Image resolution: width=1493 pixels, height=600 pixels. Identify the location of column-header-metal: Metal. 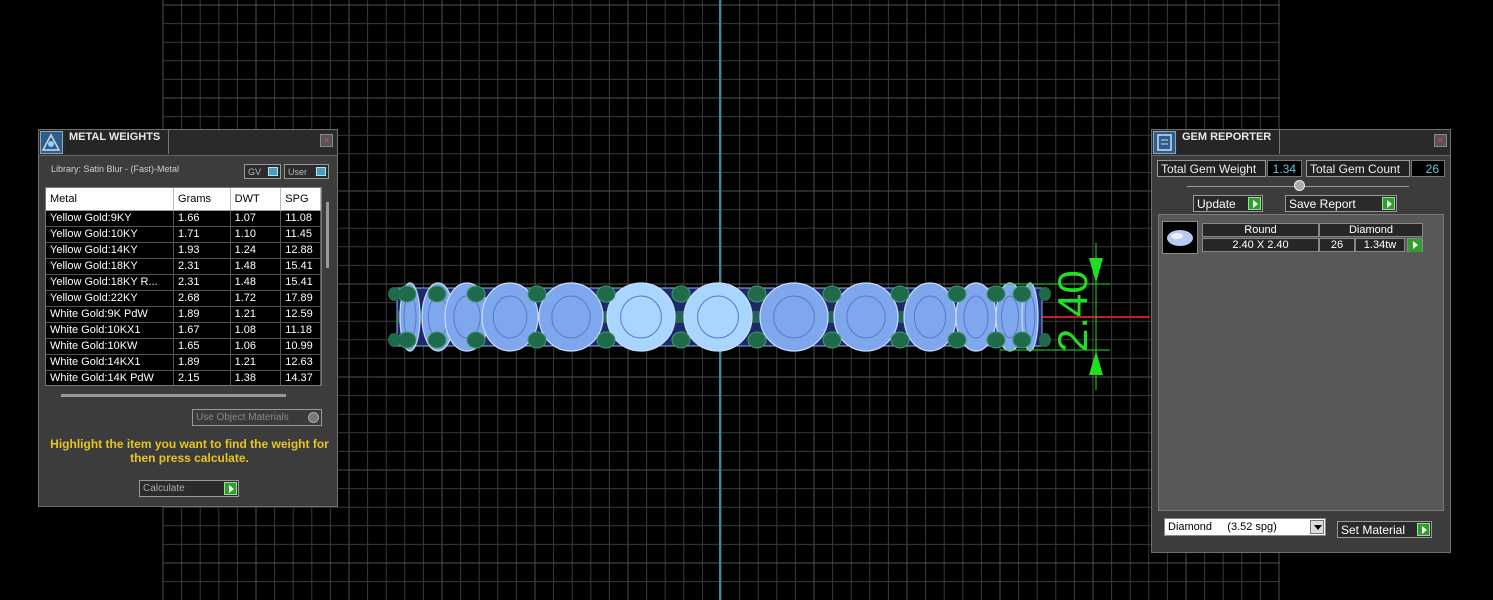
(110, 199).